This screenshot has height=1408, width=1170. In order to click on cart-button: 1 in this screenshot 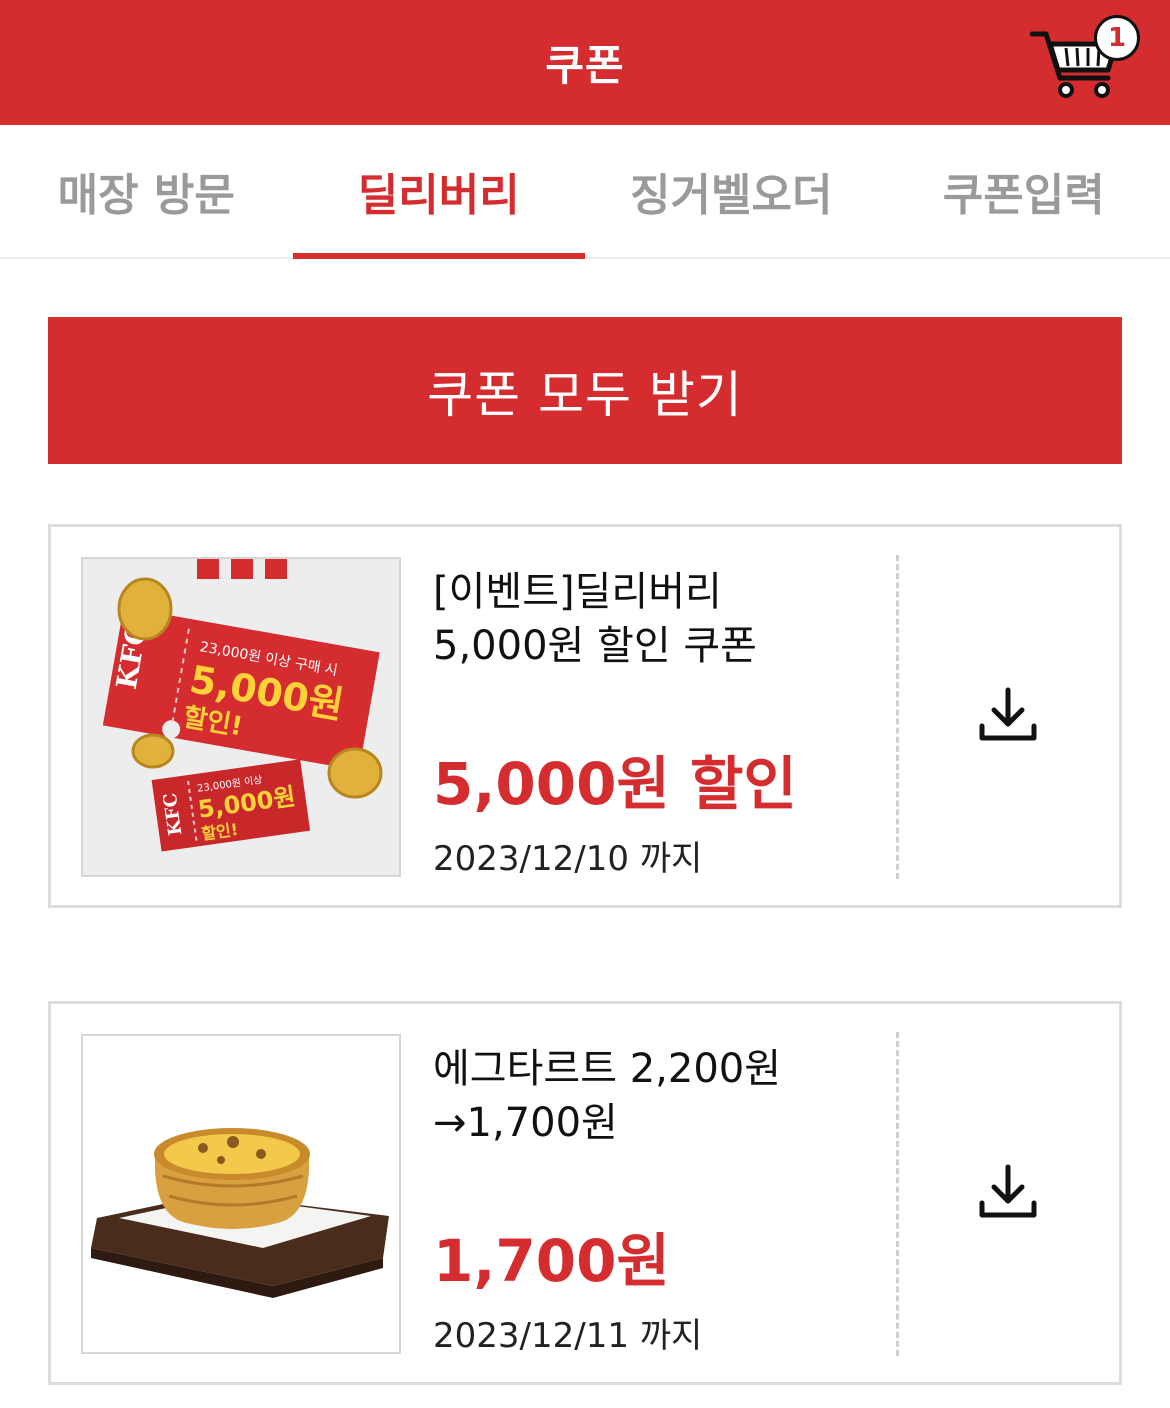, I will do `click(1084, 57)`.